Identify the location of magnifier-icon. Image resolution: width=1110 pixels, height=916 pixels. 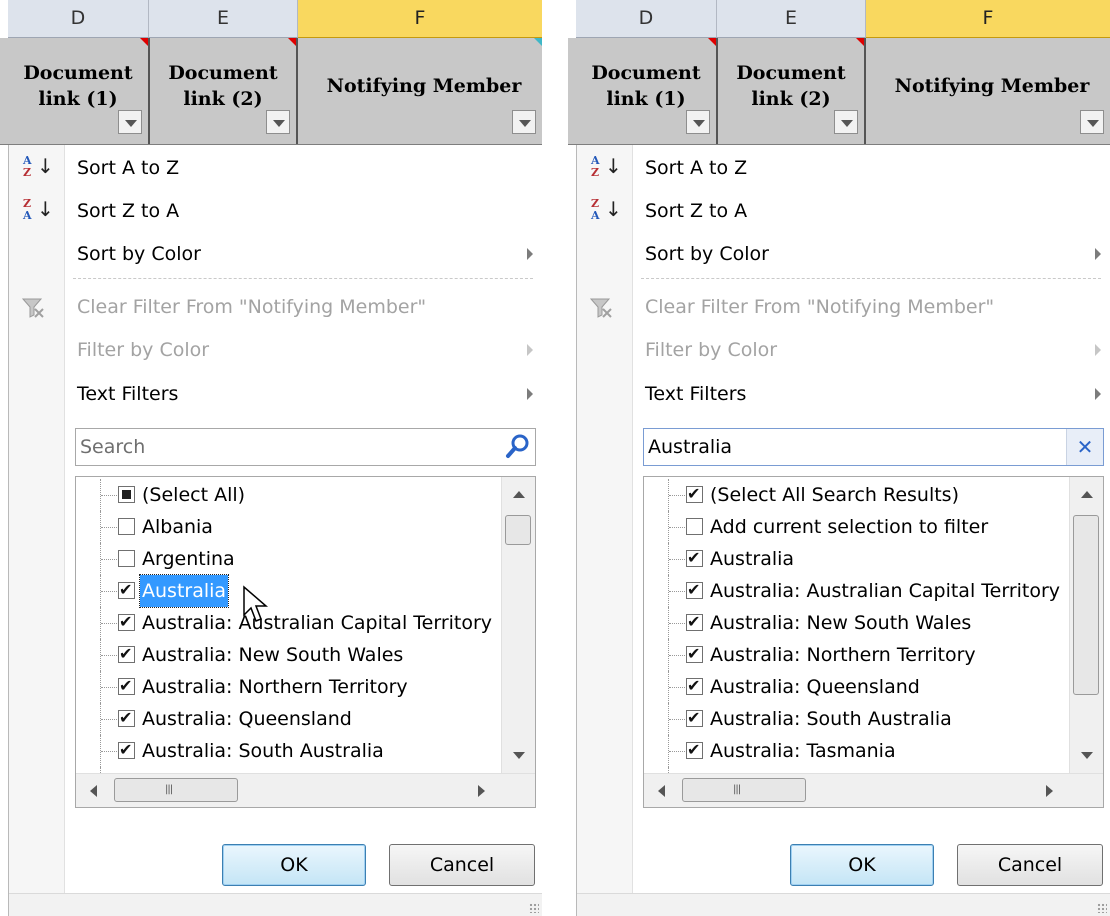
(517, 447).